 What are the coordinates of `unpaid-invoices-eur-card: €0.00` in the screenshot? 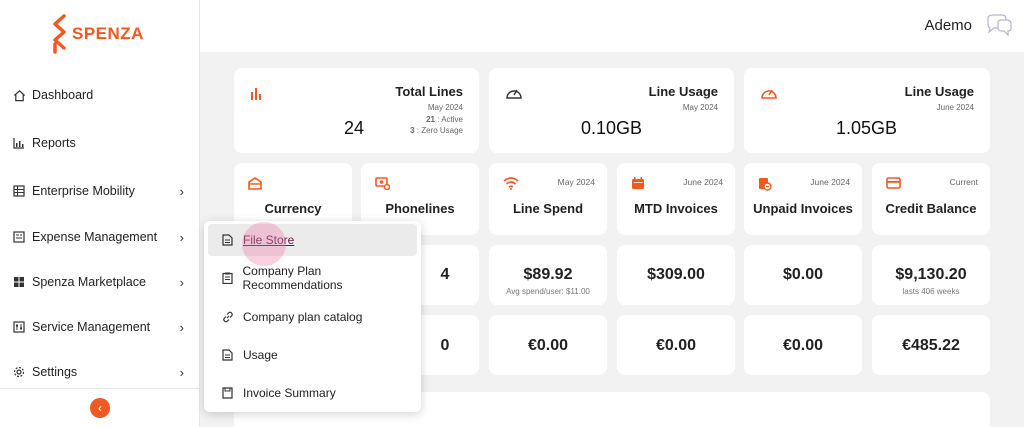 It's located at (803, 345).